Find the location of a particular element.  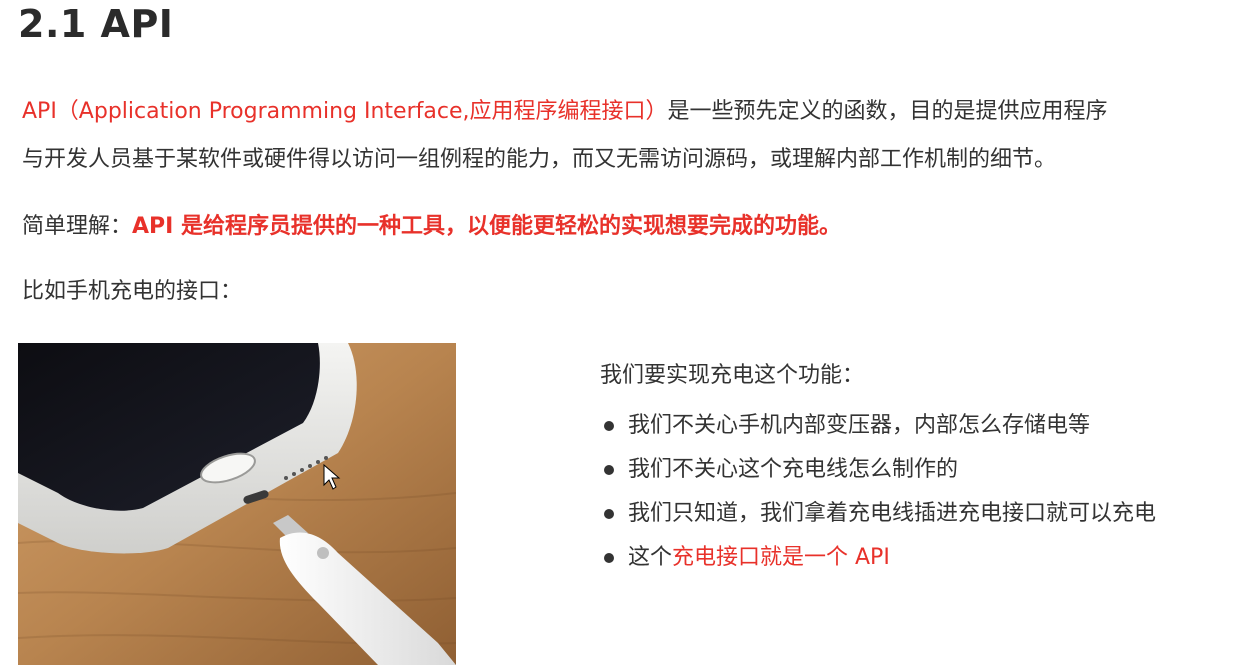

list-item-text: 我们只知道，我们拿着充电线插进充电接口就可以充电 is located at coordinates (892, 513).